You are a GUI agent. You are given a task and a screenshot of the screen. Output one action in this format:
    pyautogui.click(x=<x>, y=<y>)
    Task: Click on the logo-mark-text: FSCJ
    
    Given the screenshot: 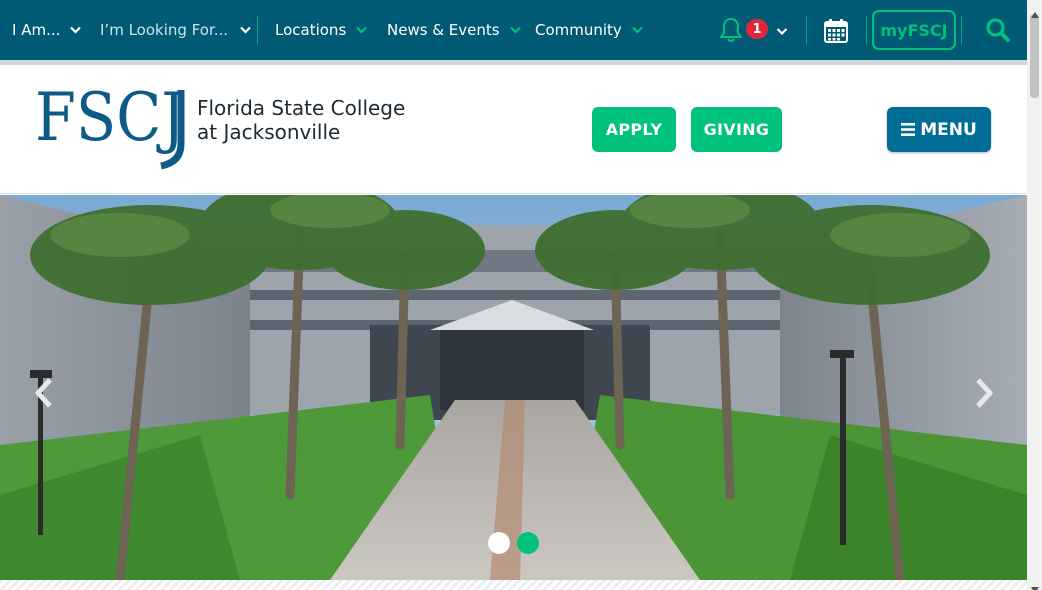 What is the action you would take?
    pyautogui.click(x=110, y=119)
    